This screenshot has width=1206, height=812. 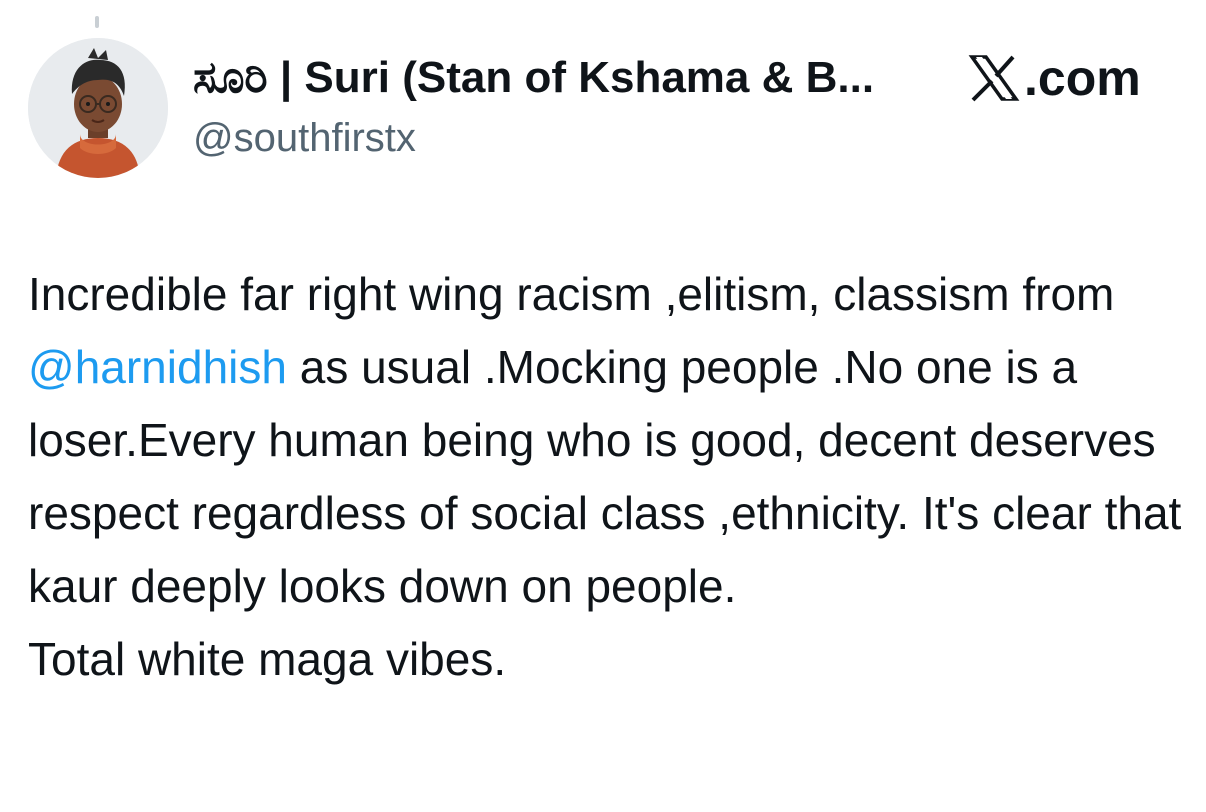 What do you see at coordinates (97, 22) in the screenshot?
I see `top-indicator` at bounding box center [97, 22].